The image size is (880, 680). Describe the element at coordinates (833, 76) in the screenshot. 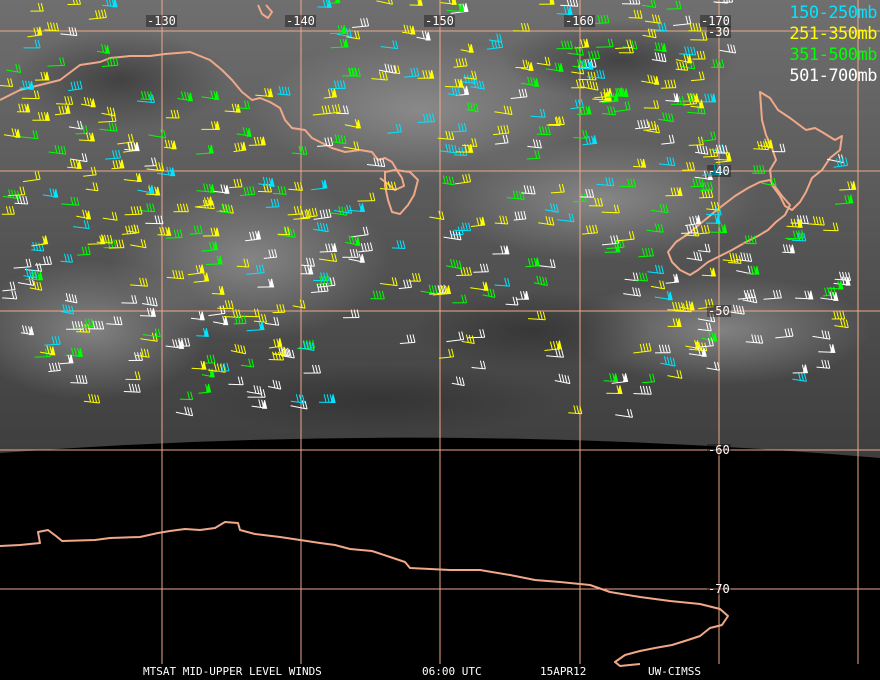

I see `legend-item-501-700: 501-700mb` at that location.